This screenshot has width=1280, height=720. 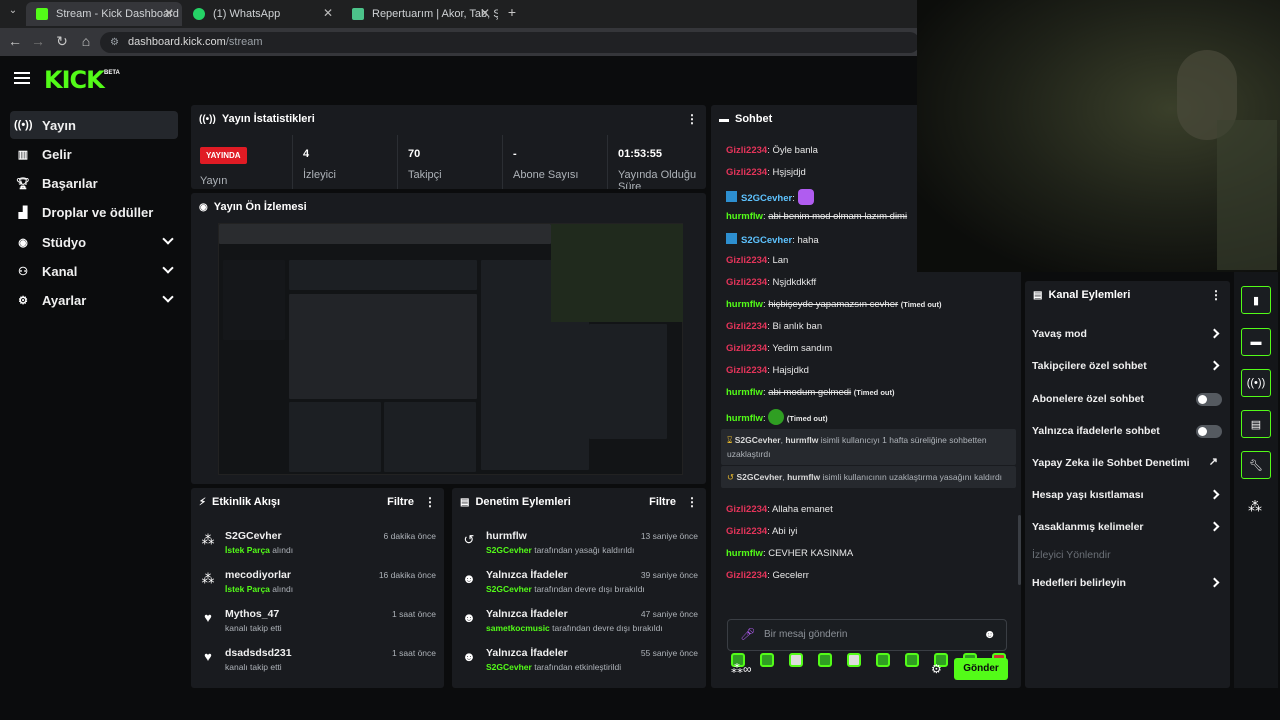 I want to click on chat-icon: ▬, so click(x=1256, y=342).